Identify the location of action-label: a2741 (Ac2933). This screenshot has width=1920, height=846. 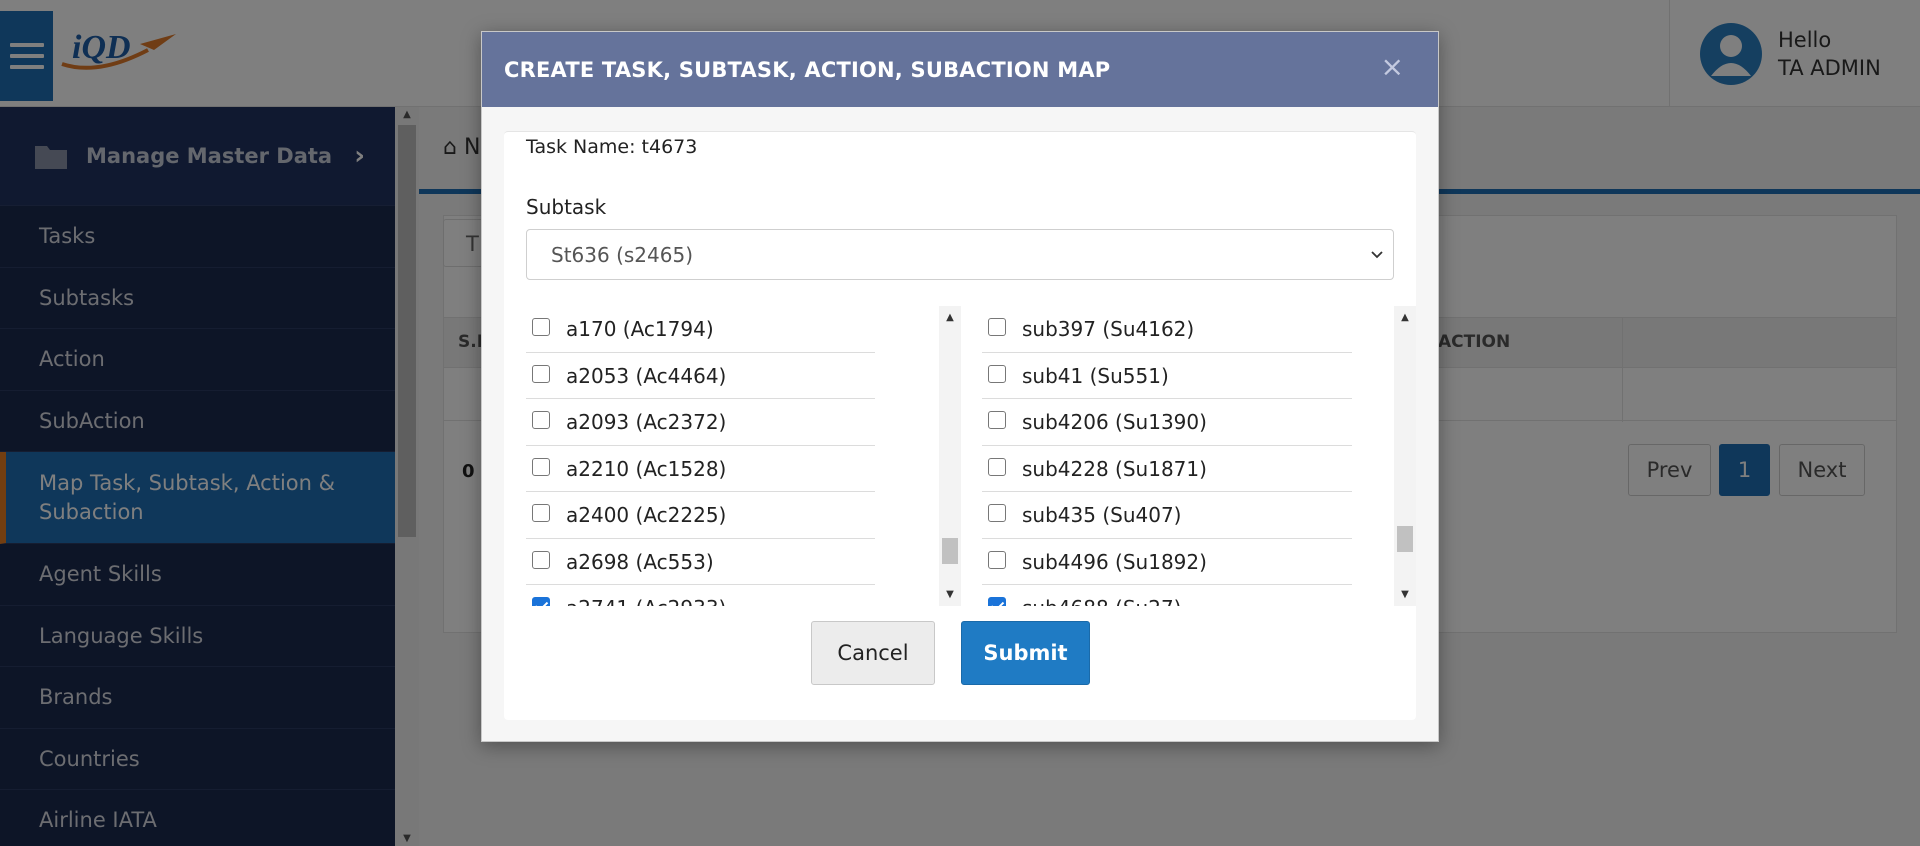
(646, 601).